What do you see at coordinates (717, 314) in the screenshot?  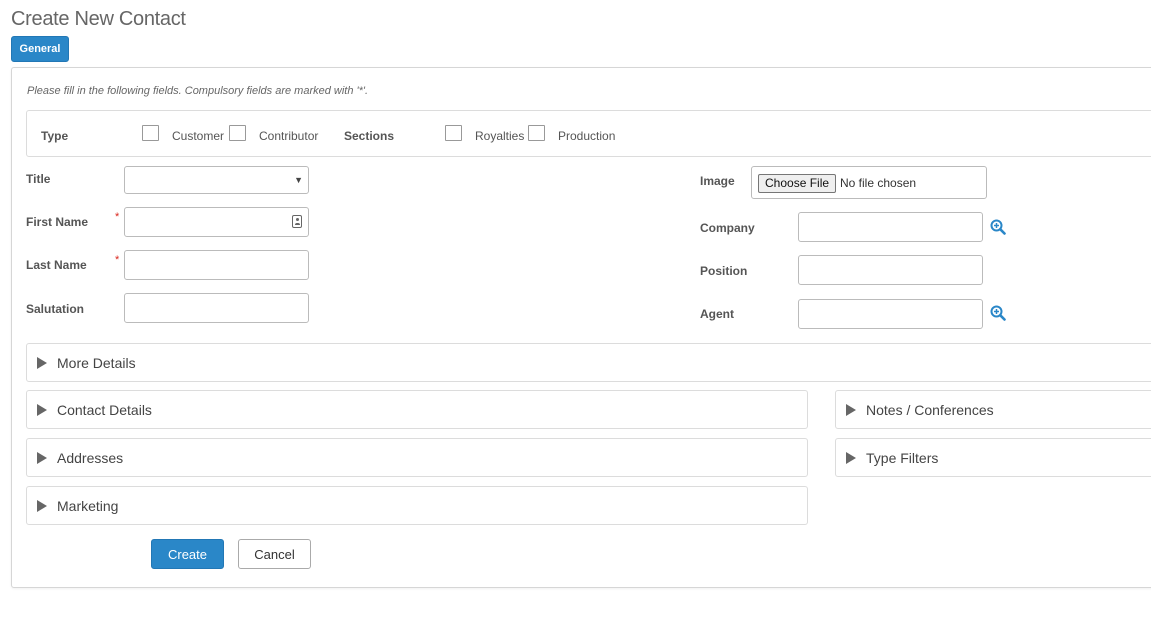 I see `agent-label: Agent` at bounding box center [717, 314].